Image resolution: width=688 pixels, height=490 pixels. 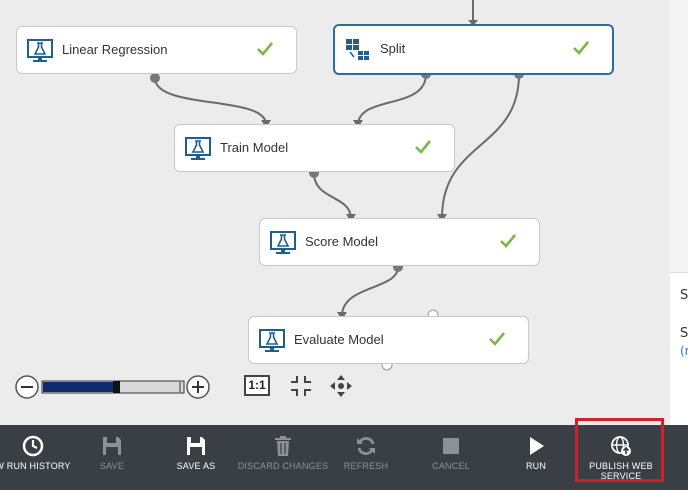 I want to click on wire-score-evaluate, so click(x=370, y=291).